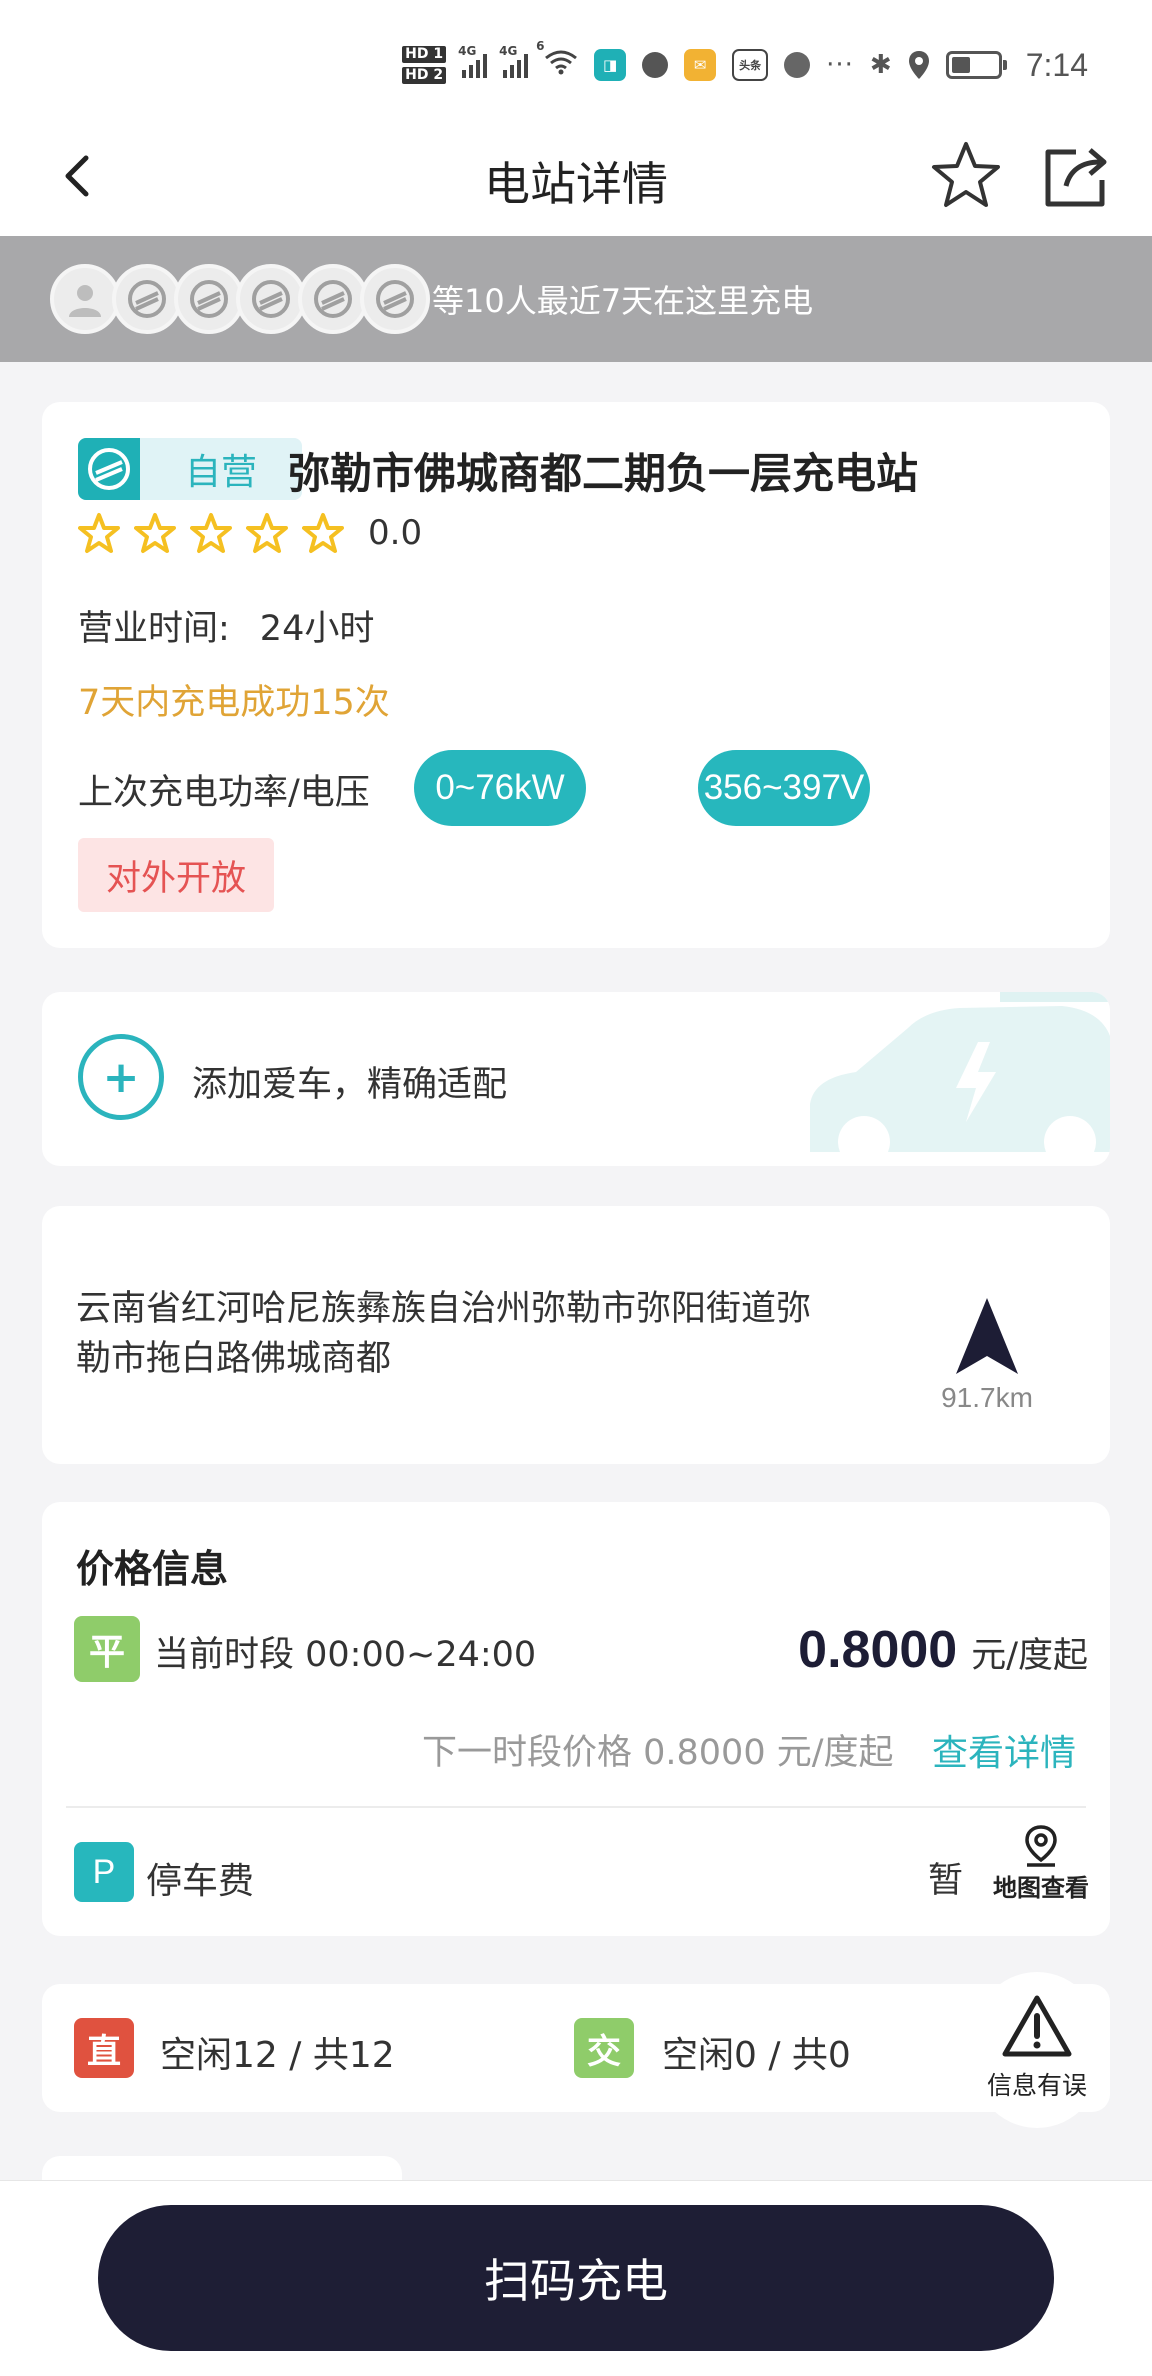  I want to click on signal-1-icon: 4G, so click(473, 61).